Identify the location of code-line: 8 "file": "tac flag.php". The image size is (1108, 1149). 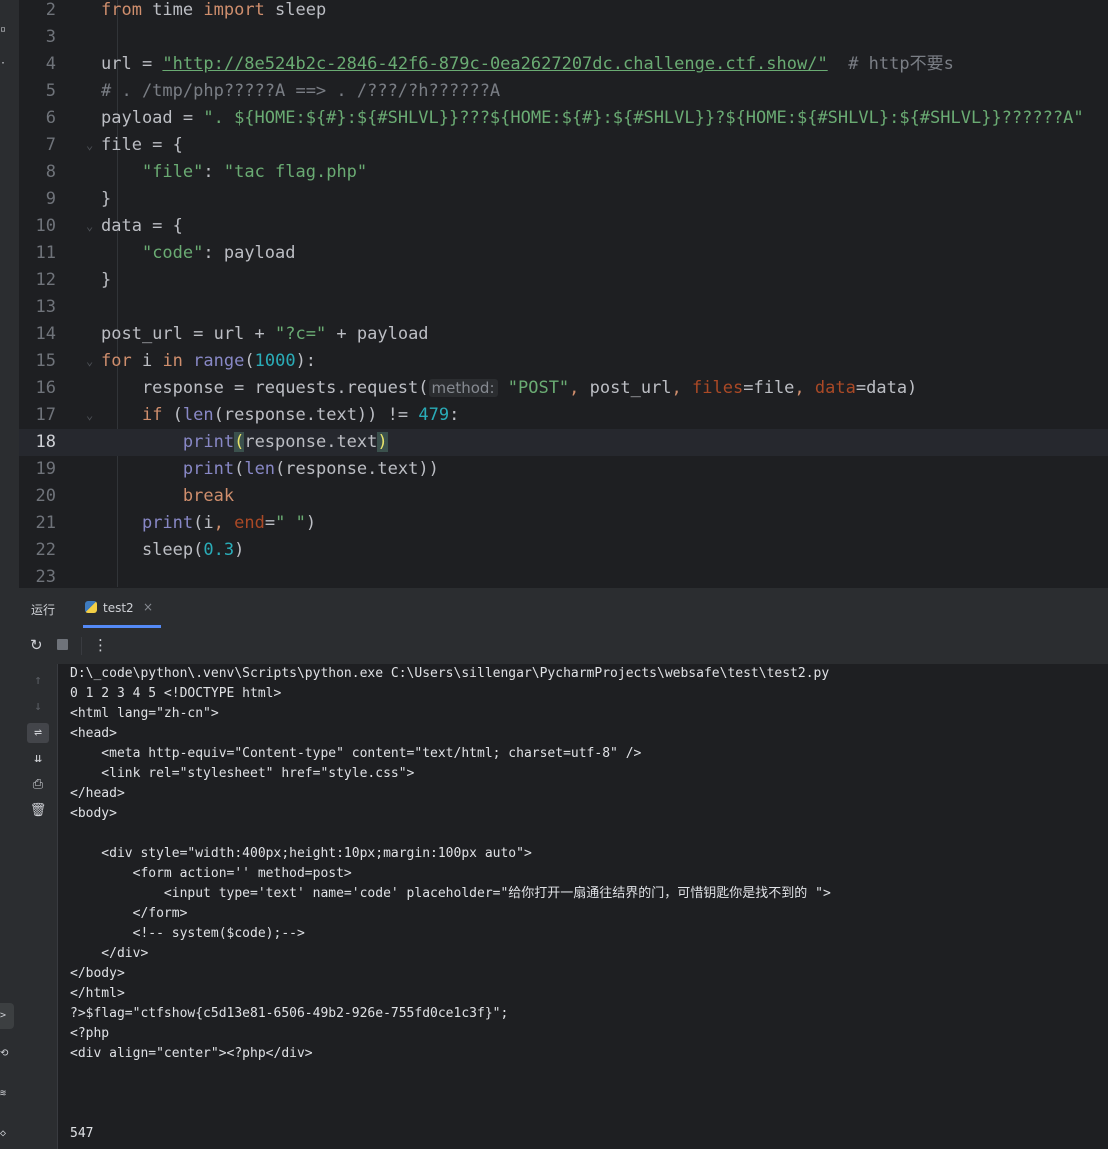
(563, 172).